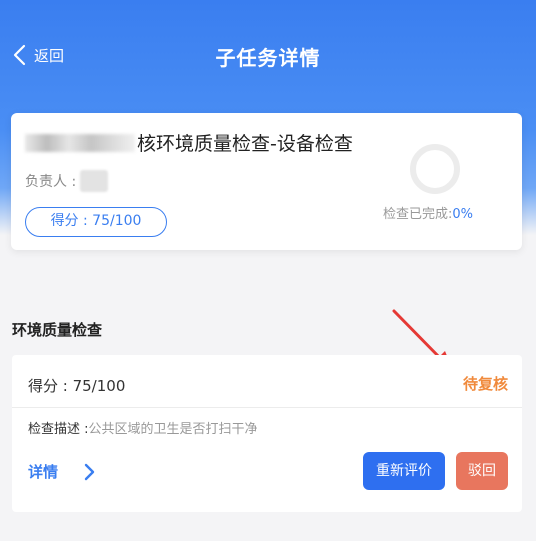 The height and width of the screenshot is (541, 536). I want to click on check-description: 检查描述 :公共区域的卫生是否打扫干净, so click(143, 427).